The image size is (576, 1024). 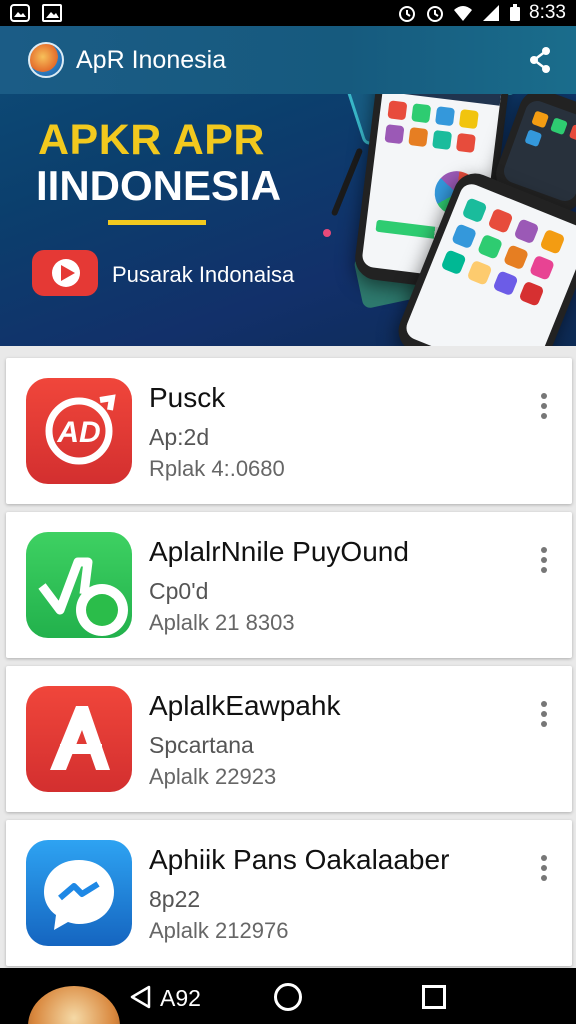 I want to click on blue-messenger-icon, so click(x=79, y=893).